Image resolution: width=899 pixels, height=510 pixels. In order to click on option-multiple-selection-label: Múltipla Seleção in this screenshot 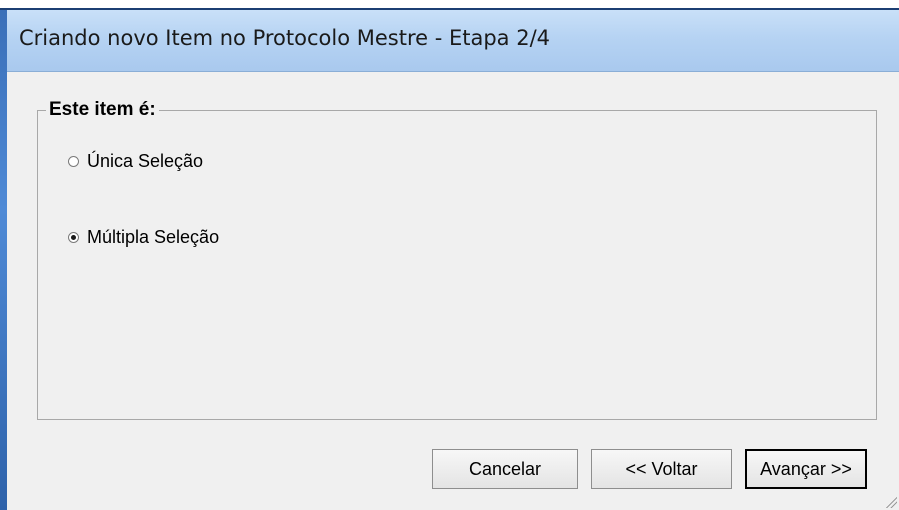, I will do `click(153, 237)`.